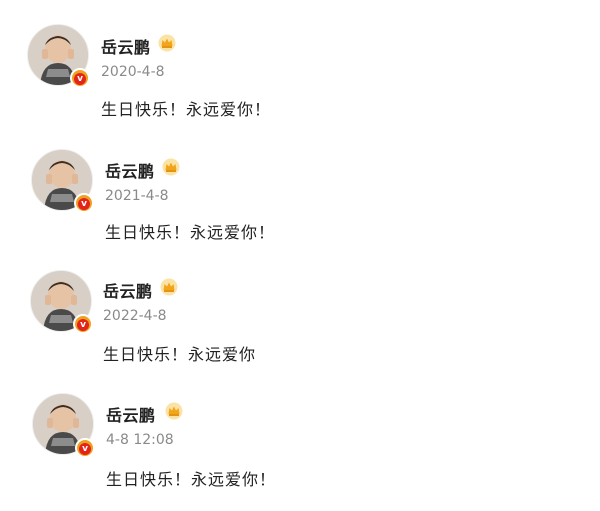 The image size is (600, 511). I want to click on post-timestamp: 4-8 12:08, so click(140, 440).